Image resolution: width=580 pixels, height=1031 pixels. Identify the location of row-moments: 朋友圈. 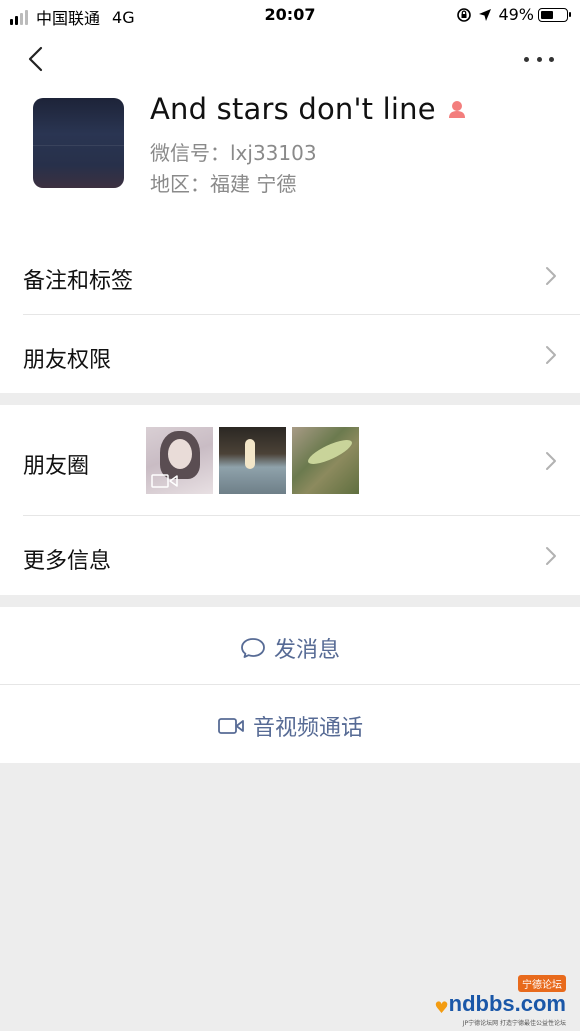
(290, 460).